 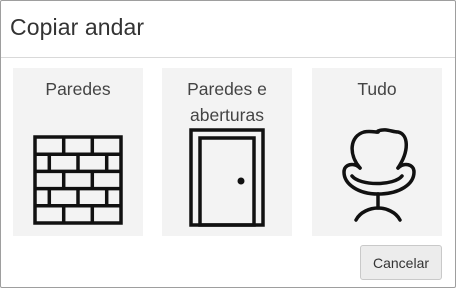 What do you see at coordinates (77, 27) in the screenshot?
I see `dialog-title: Copiar andar` at bounding box center [77, 27].